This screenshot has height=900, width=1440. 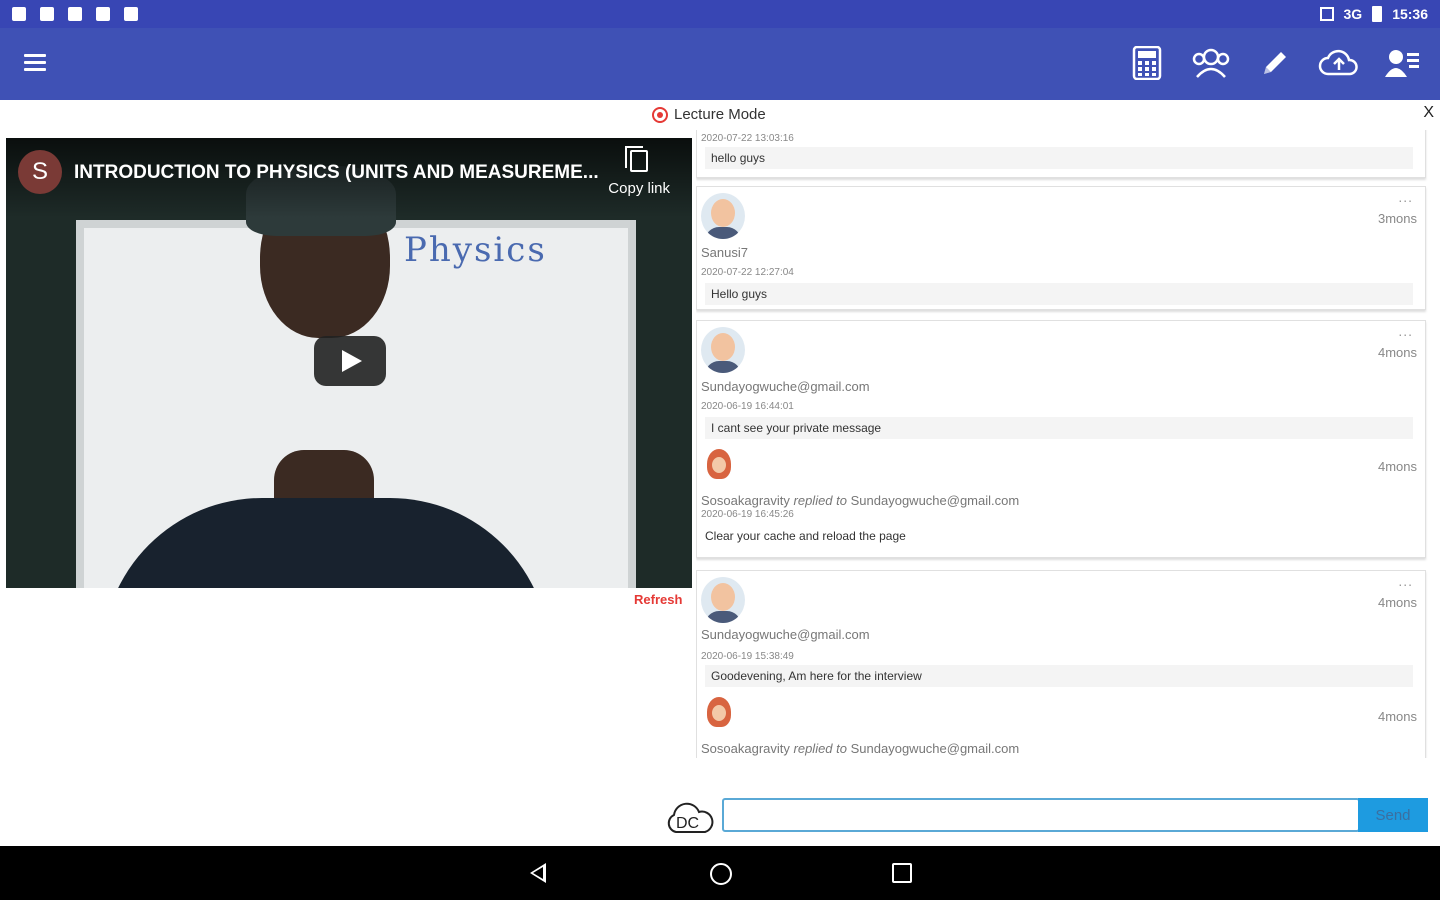 I want to click on post-age: 3mons, so click(x=1397, y=218).